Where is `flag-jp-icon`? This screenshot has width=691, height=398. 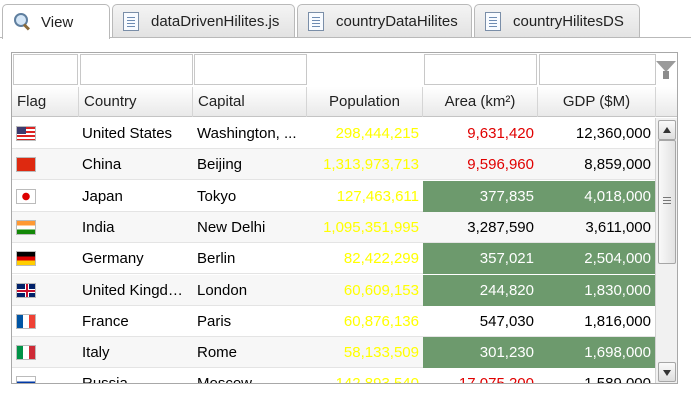 flag-jp-icon is located at coordinates (26, 196).